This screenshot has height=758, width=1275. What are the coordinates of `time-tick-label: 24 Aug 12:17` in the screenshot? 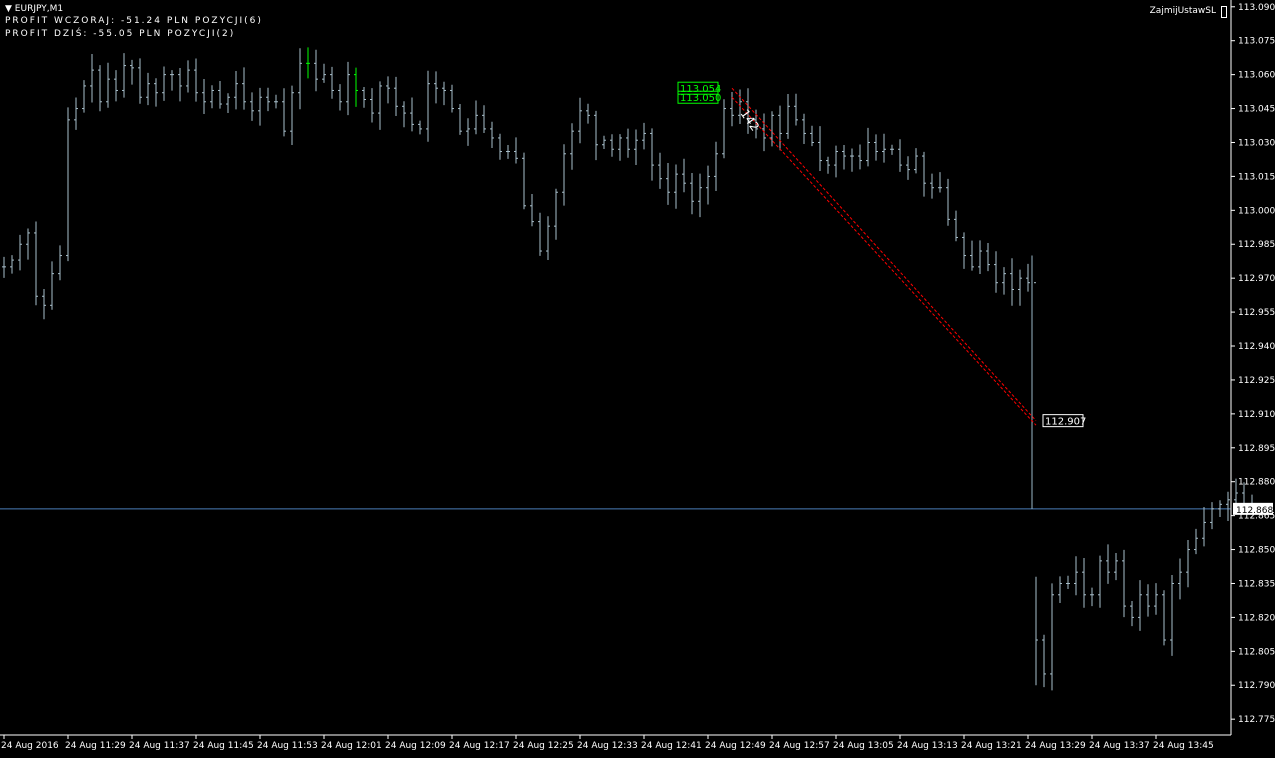 It's located at (479, 746).